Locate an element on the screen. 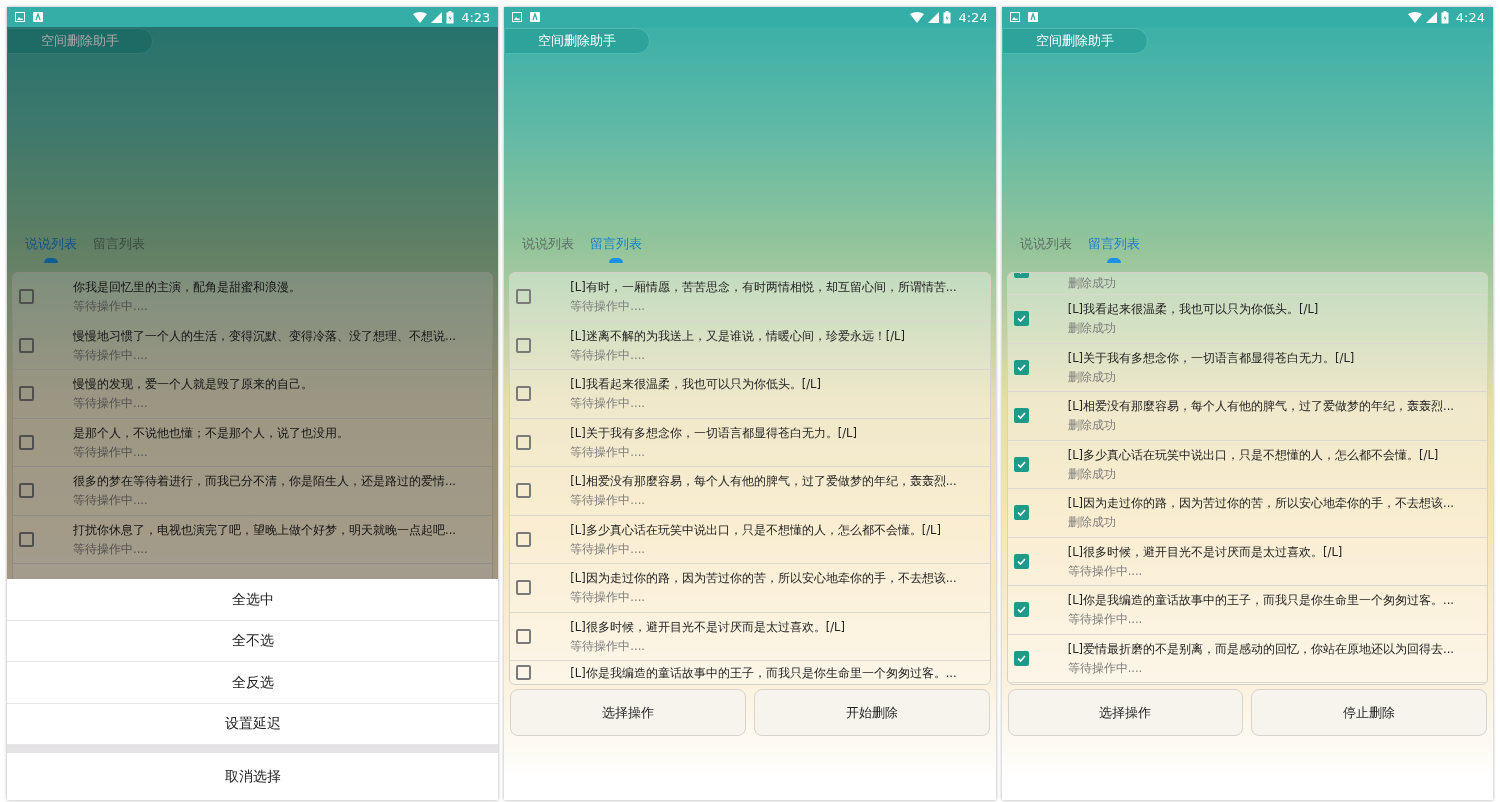 The image size is (1500, 802). sheet-option: 全选中 is located at coordinates (253, 600).